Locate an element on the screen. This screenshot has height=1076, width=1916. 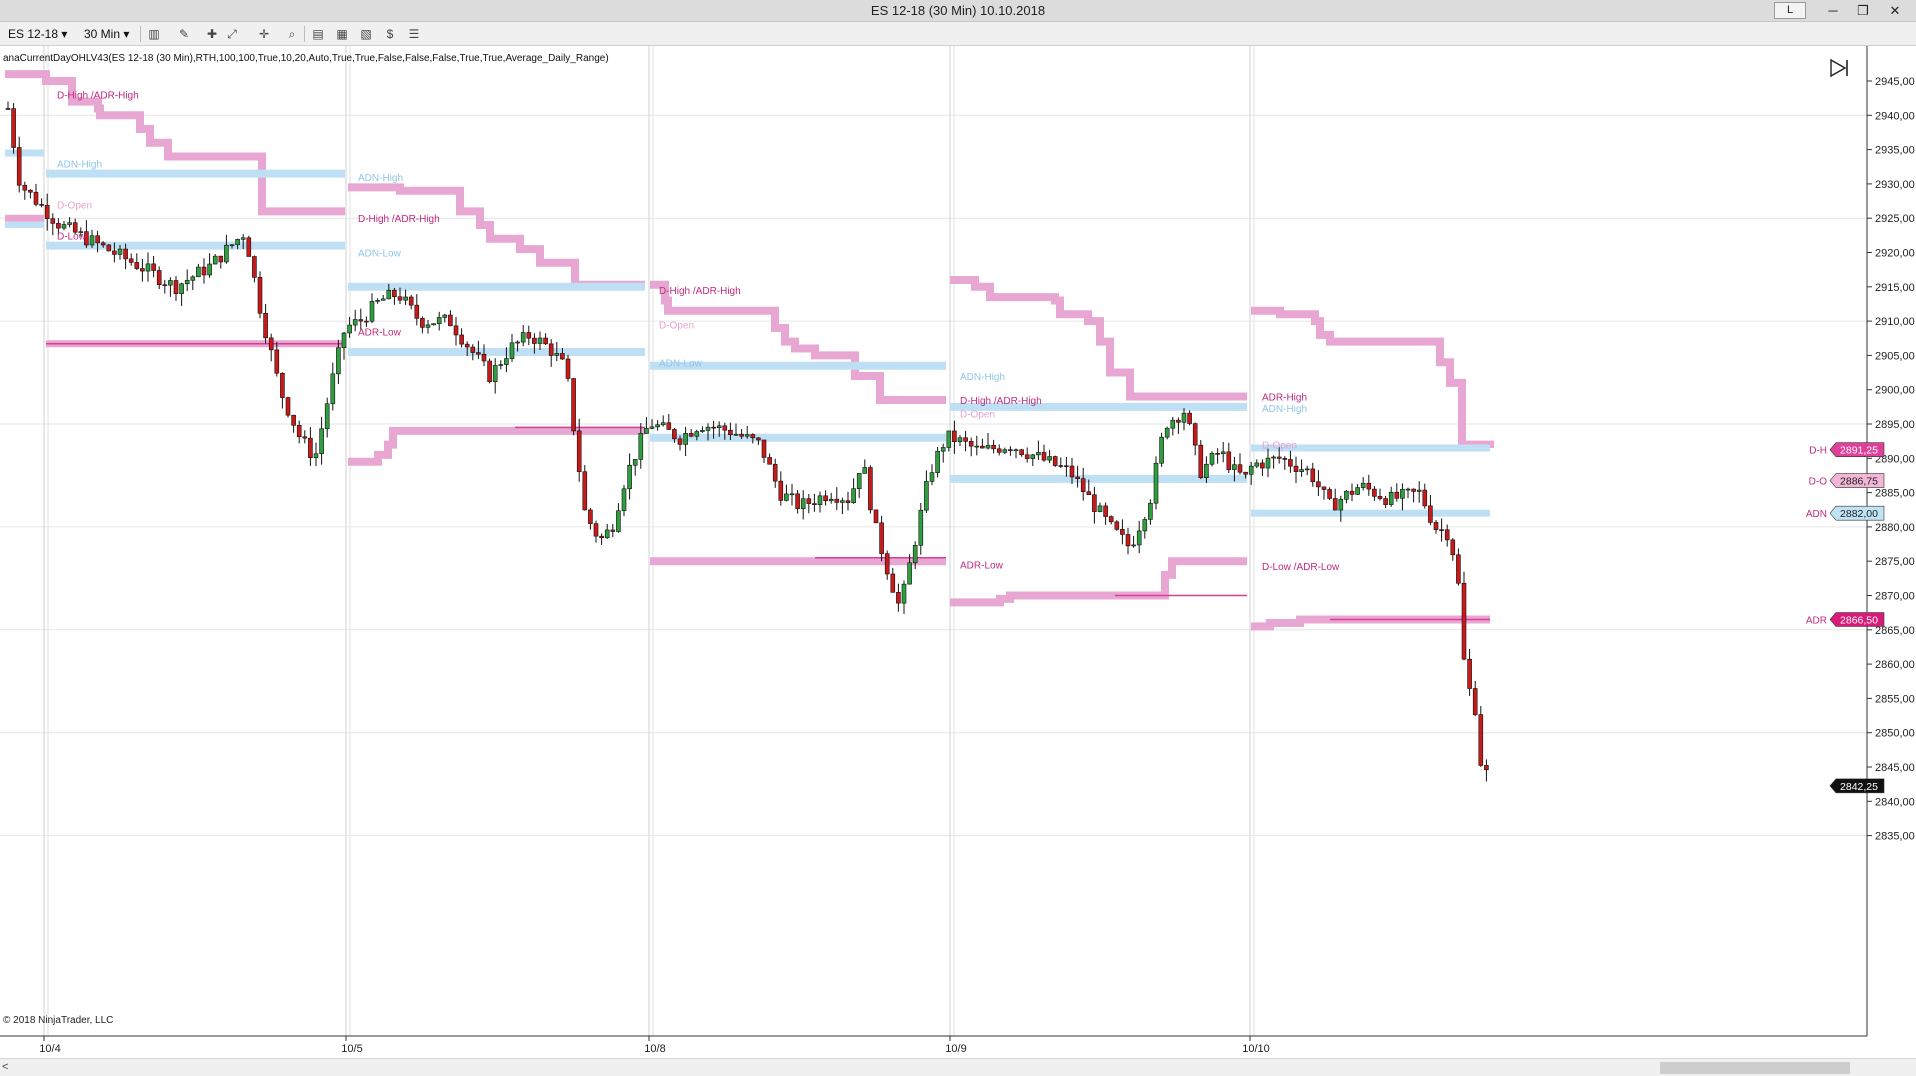
scroll-left-icon: < is located at coordinates (9, 1067).